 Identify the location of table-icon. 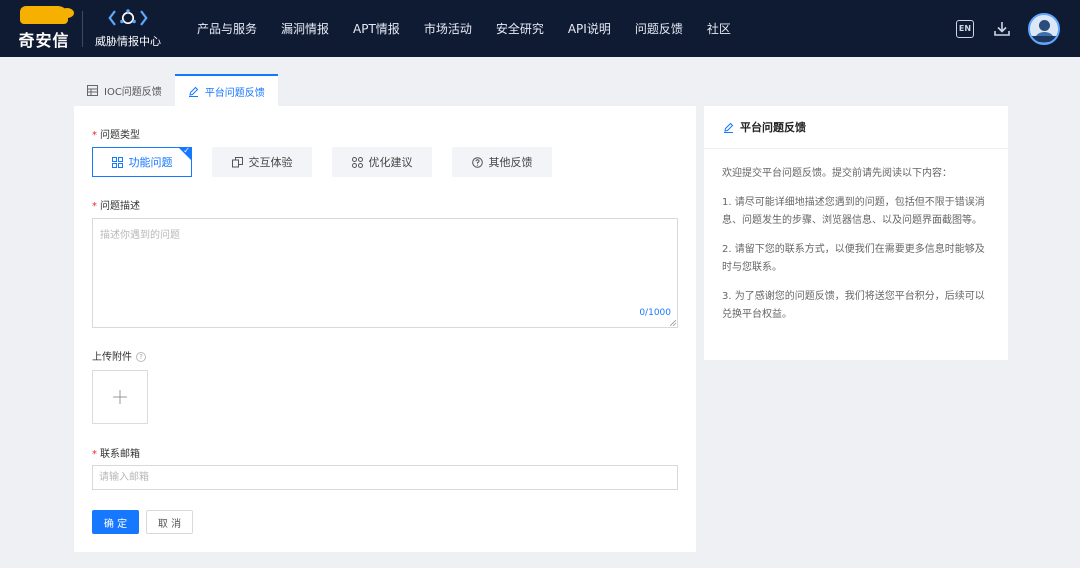
(92, 90).